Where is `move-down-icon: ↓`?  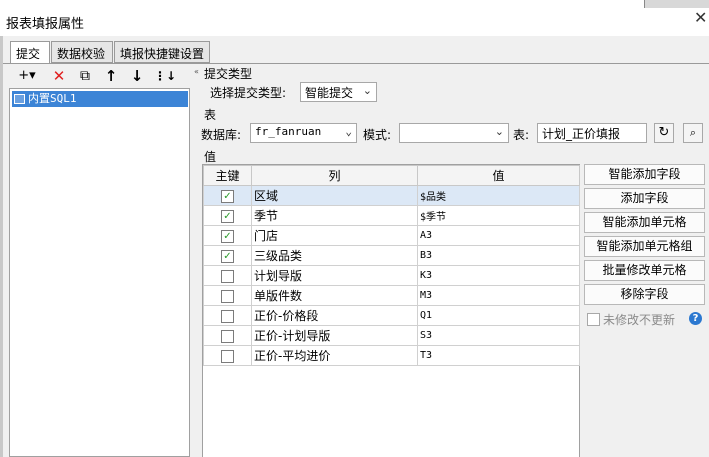 move-down-icon: ↓ is located at coordinates (137, 76).